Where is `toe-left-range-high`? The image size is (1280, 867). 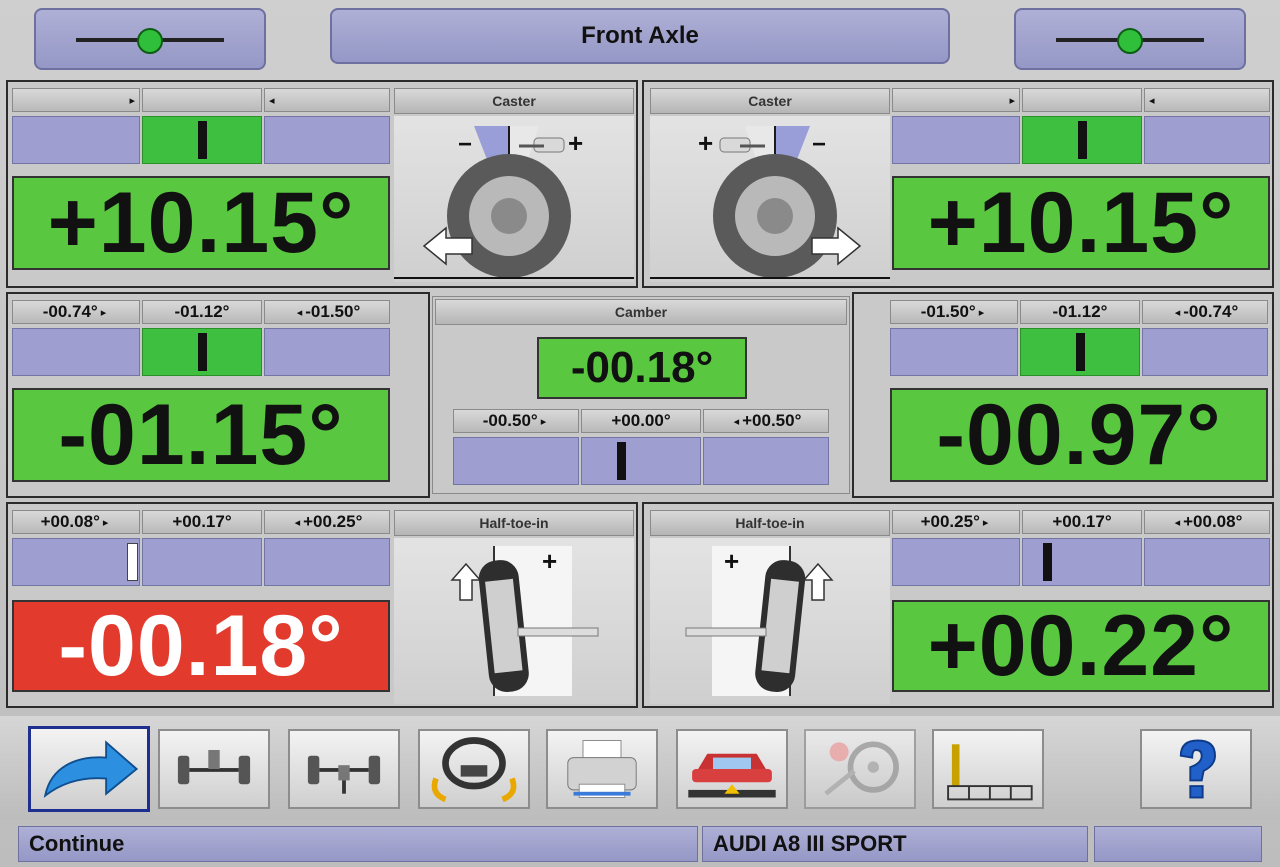 toe-left-range-high is located at coordinates (327, 562).